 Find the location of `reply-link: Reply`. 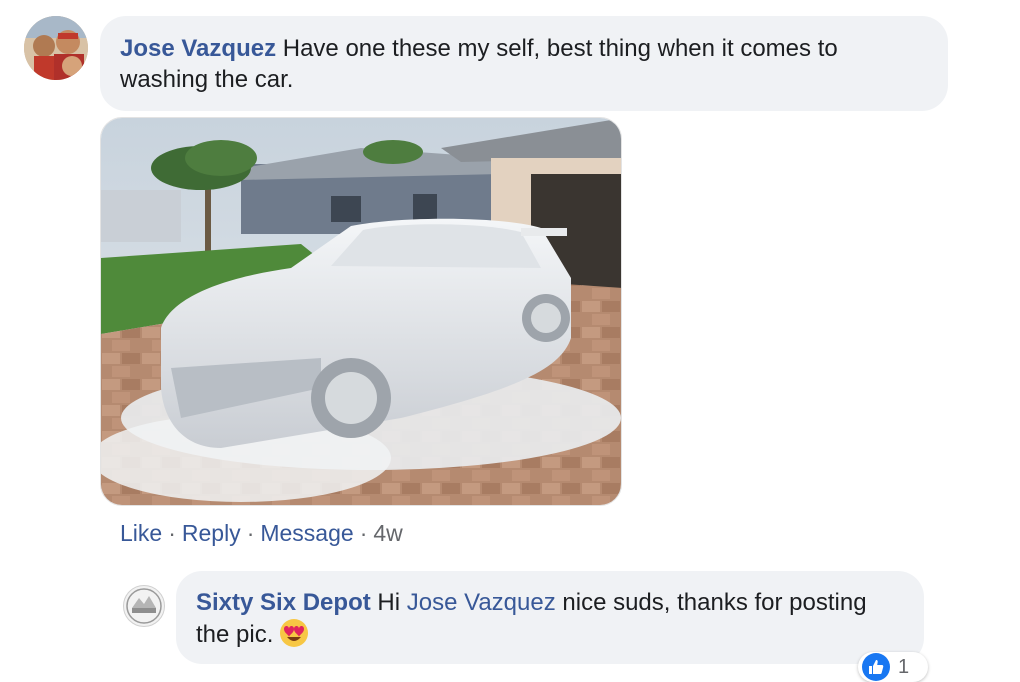

reply-link: Reply is located at coordinates (211, 533).